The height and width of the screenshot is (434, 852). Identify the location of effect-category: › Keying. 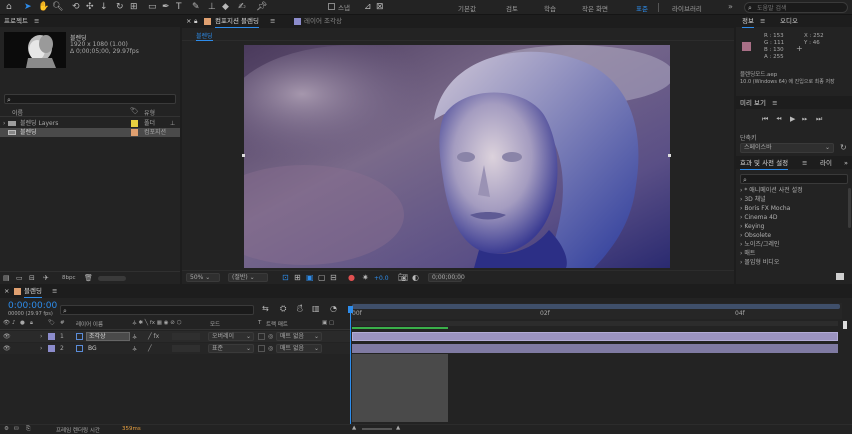
(752, 227).